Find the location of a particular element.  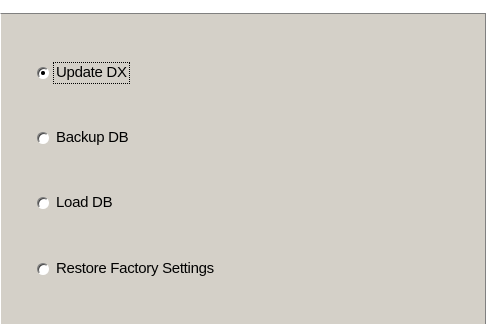

radio-option-backup-db: Backup DB is located at coordinates (83, 138).